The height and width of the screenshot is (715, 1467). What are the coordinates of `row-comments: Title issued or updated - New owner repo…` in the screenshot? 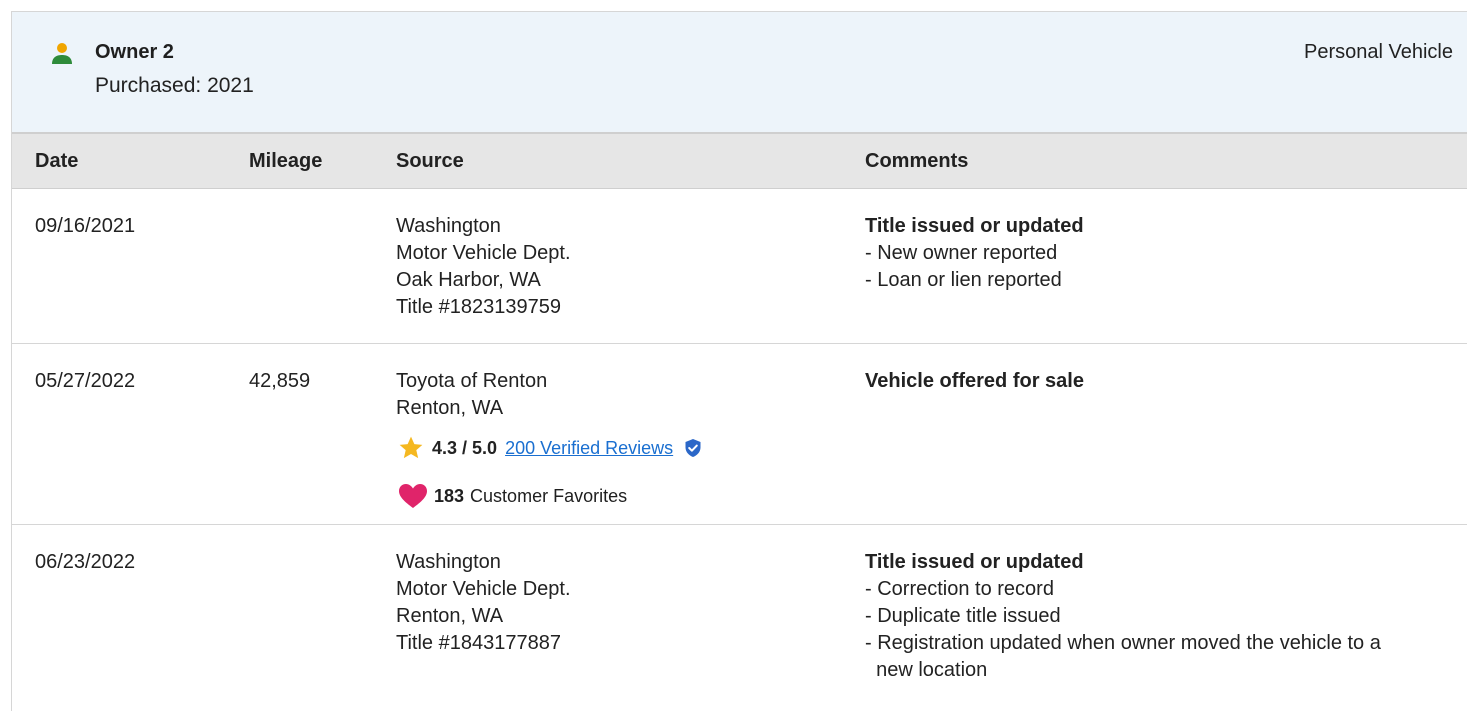 It's located at (1160, 253).